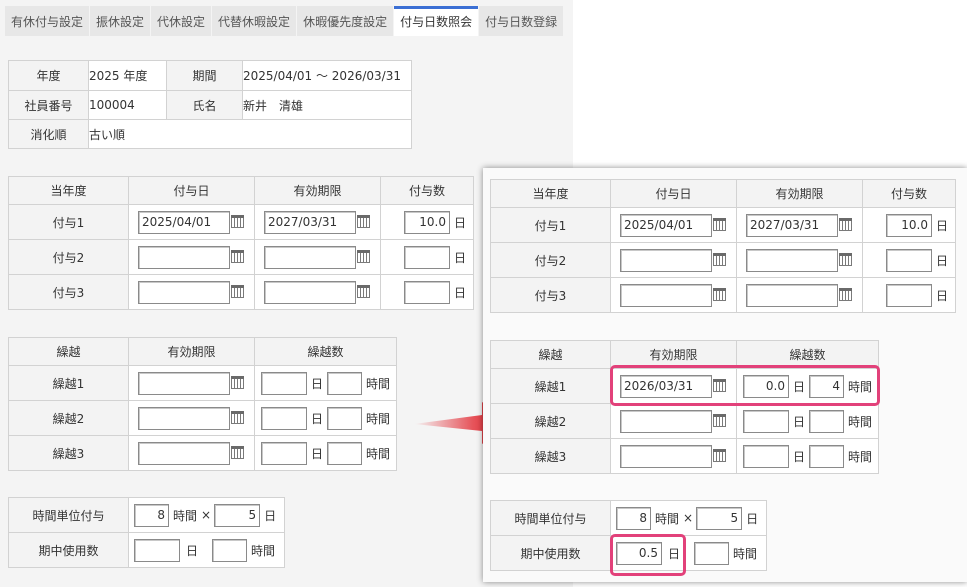  I want to click on tab-compensatory-leave-settings: 代休設定, so click(181, 21).